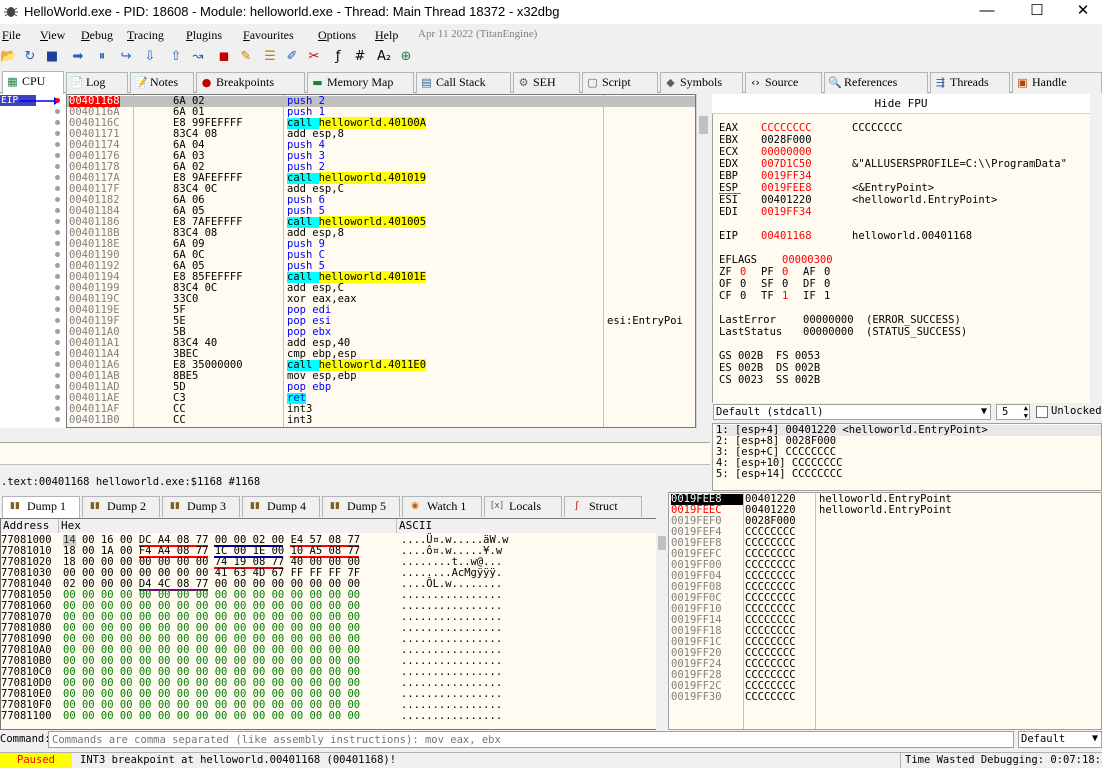 Image resolution: width=1102 pixels, height=768 pixels. Describe the element at coordinates (162, 82) in the screenshot. I see `tab-notes: 📝 Notes` at that location.